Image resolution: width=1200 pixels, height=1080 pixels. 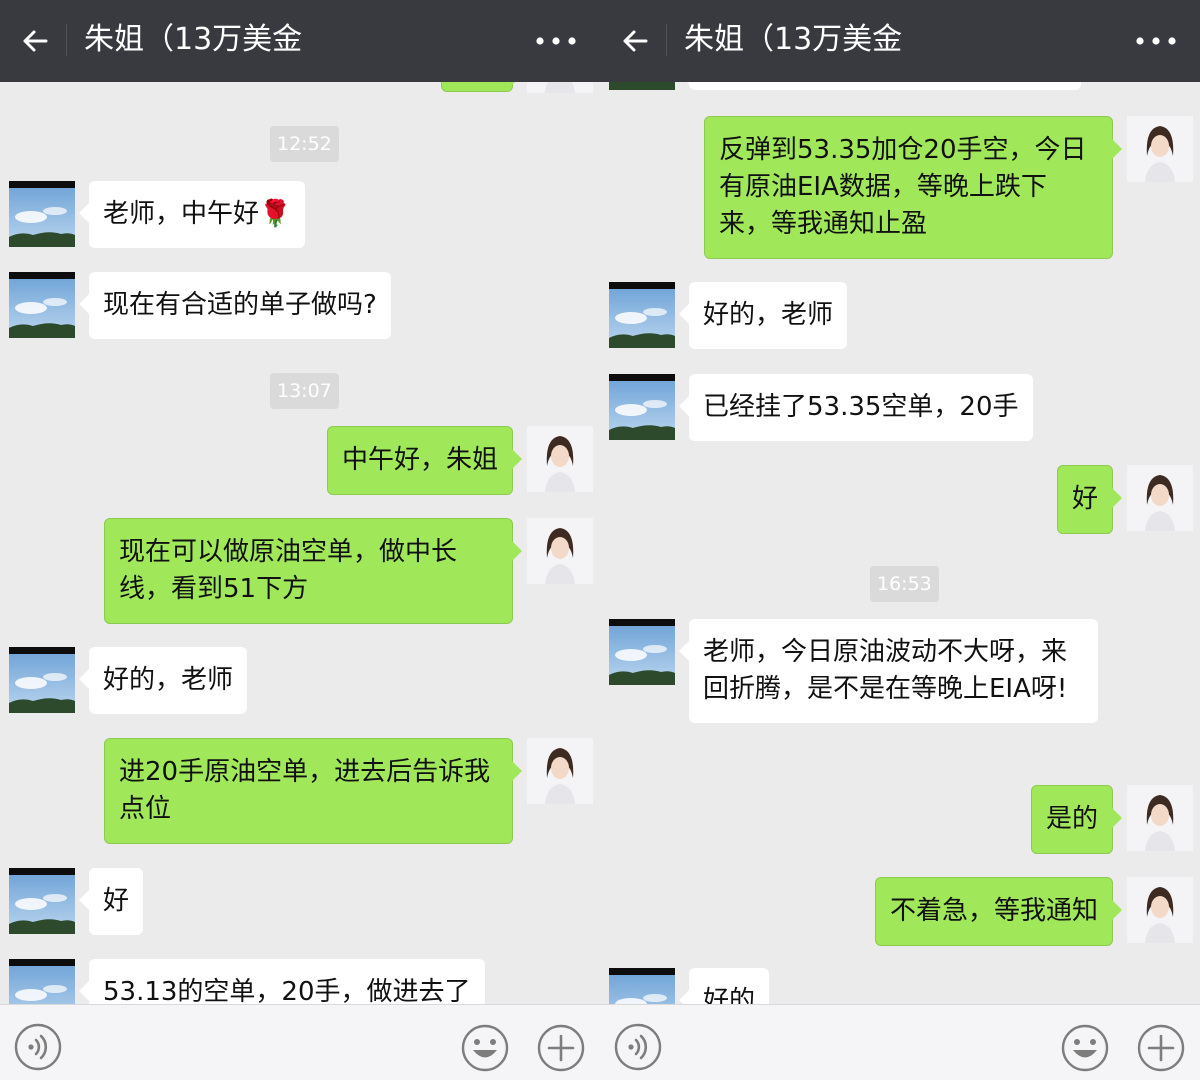 What do you see at coordinates (424, 460) in the screenshot?
I see `message-bubble: 中午好，朱姐` at bounding box center [424, 460].